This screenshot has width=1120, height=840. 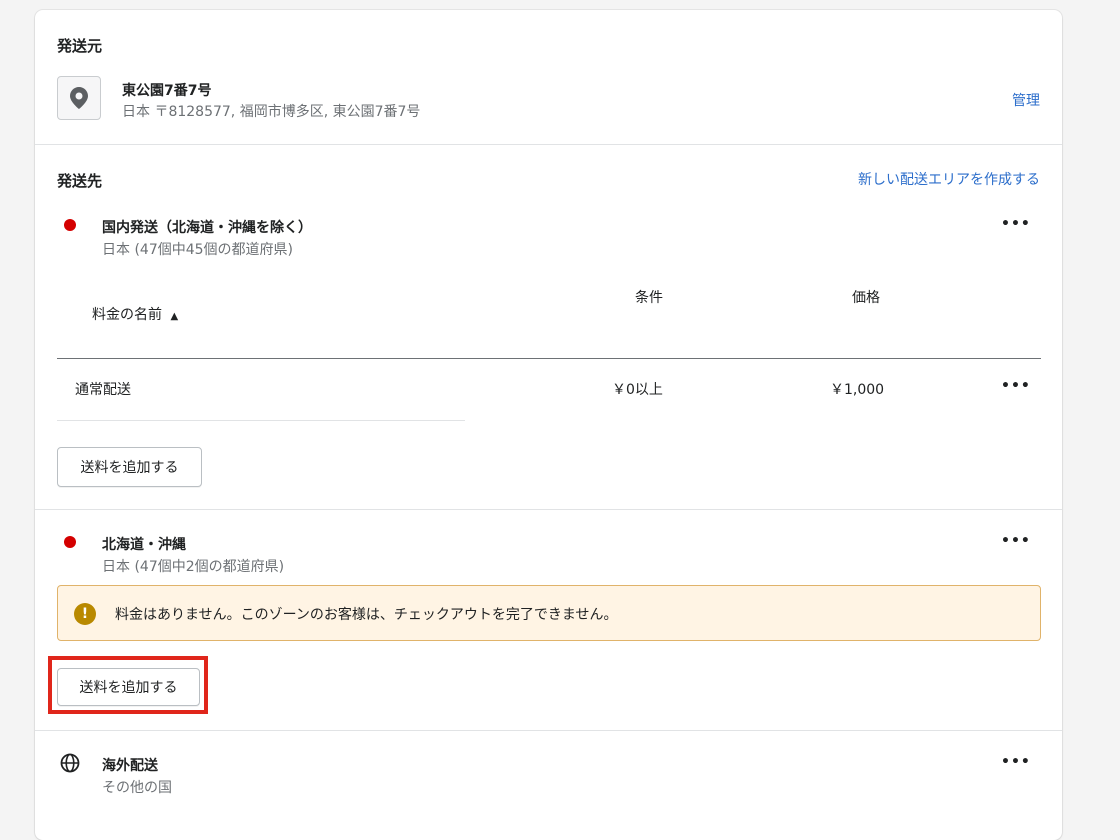 I want to click on rate-name: 通常配送, so click(x=103, y=390).